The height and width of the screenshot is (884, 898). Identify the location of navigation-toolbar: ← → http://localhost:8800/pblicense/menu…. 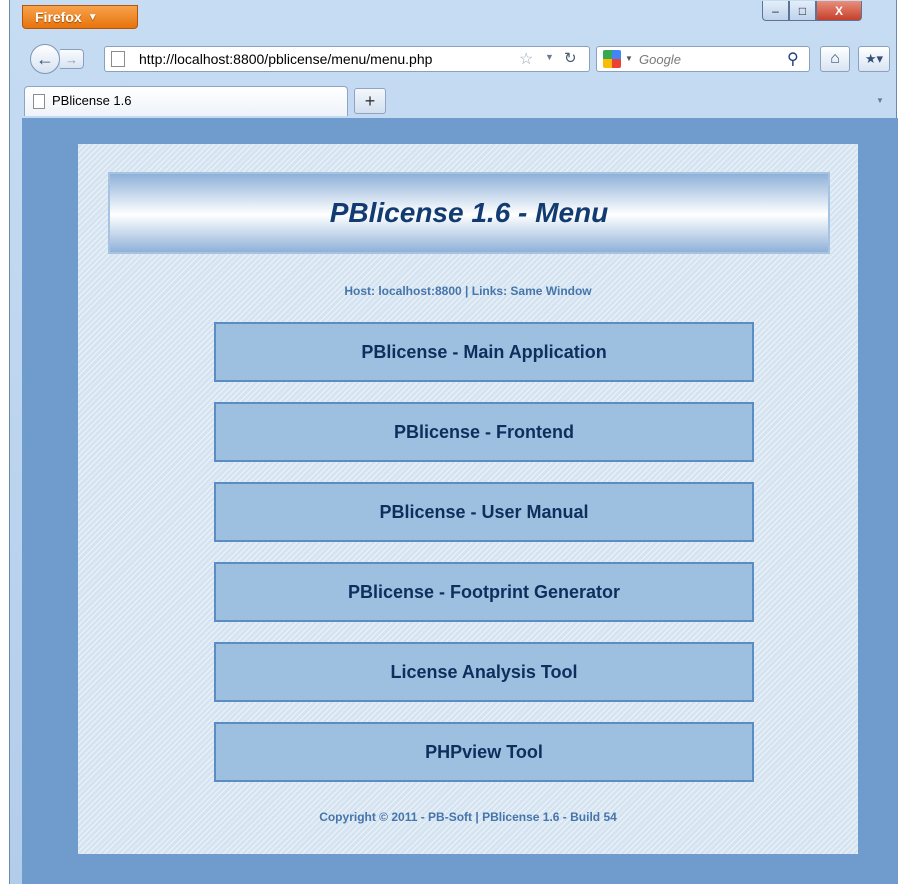
(453, 59).